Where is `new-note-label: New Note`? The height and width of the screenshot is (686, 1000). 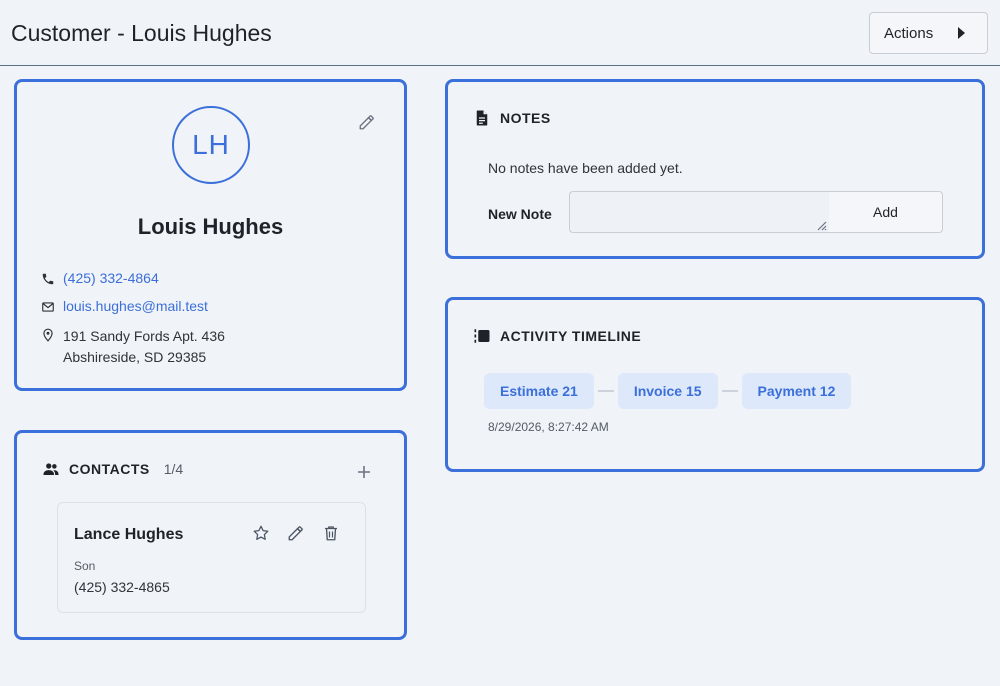
new-note-label: New Note is located at coordinates (520, 214).